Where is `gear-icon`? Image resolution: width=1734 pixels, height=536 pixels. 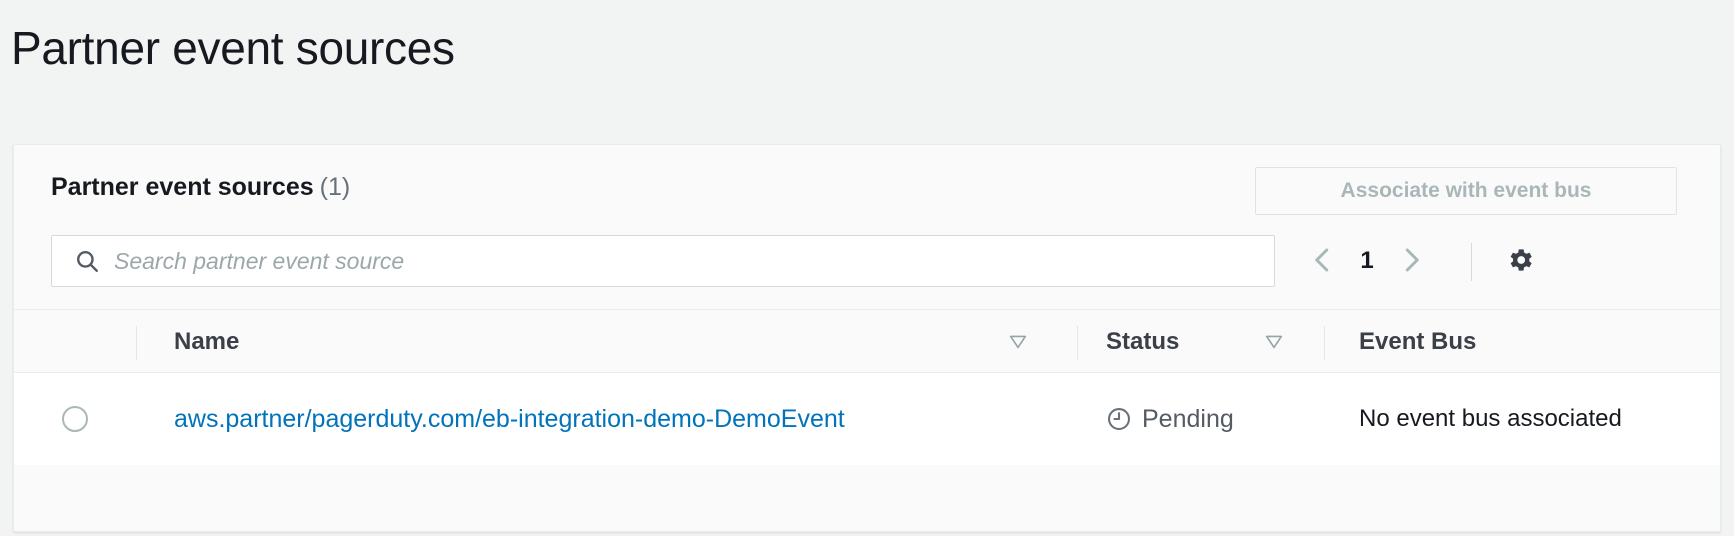
gear-icon is located at coordinates (1520, 261).